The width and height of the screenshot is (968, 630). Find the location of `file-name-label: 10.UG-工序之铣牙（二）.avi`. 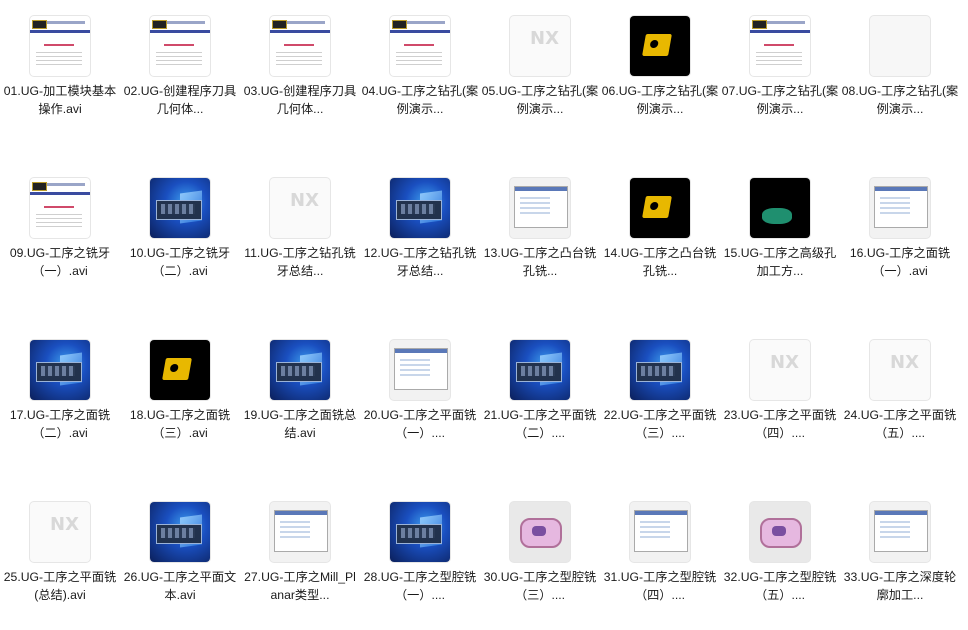

file-name-label: 10.UG-工序之铣牙（二）.avi is located at coordinates (180, 262).